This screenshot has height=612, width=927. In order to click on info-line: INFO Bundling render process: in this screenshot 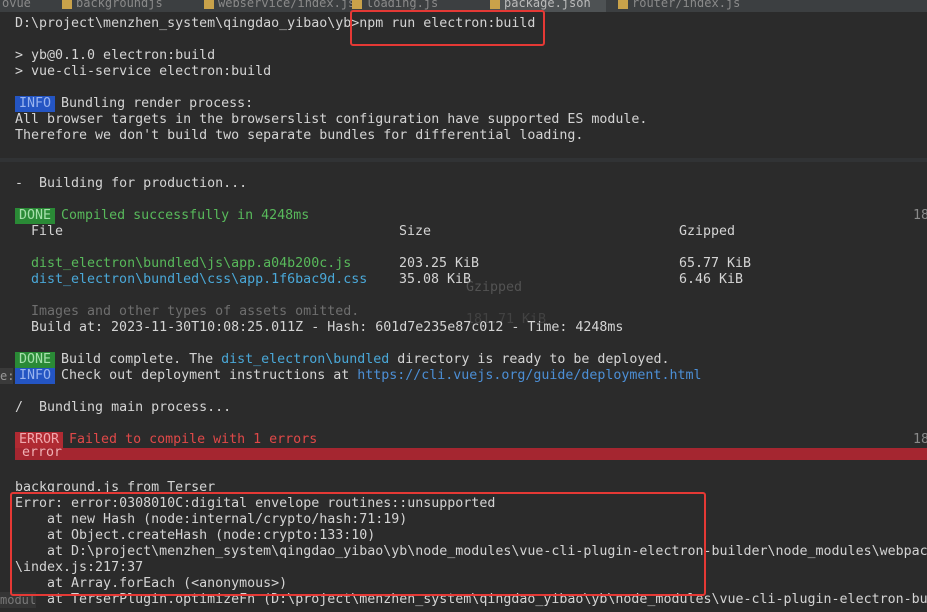, I will do `click(134, 104)`.